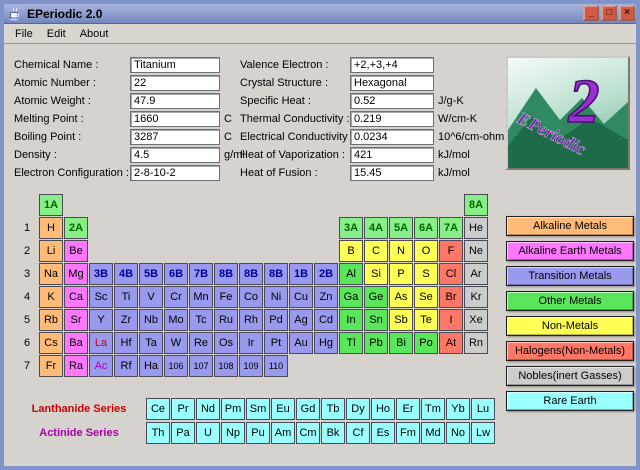  I want to click on element-hf: Hf, so click(126, 343).